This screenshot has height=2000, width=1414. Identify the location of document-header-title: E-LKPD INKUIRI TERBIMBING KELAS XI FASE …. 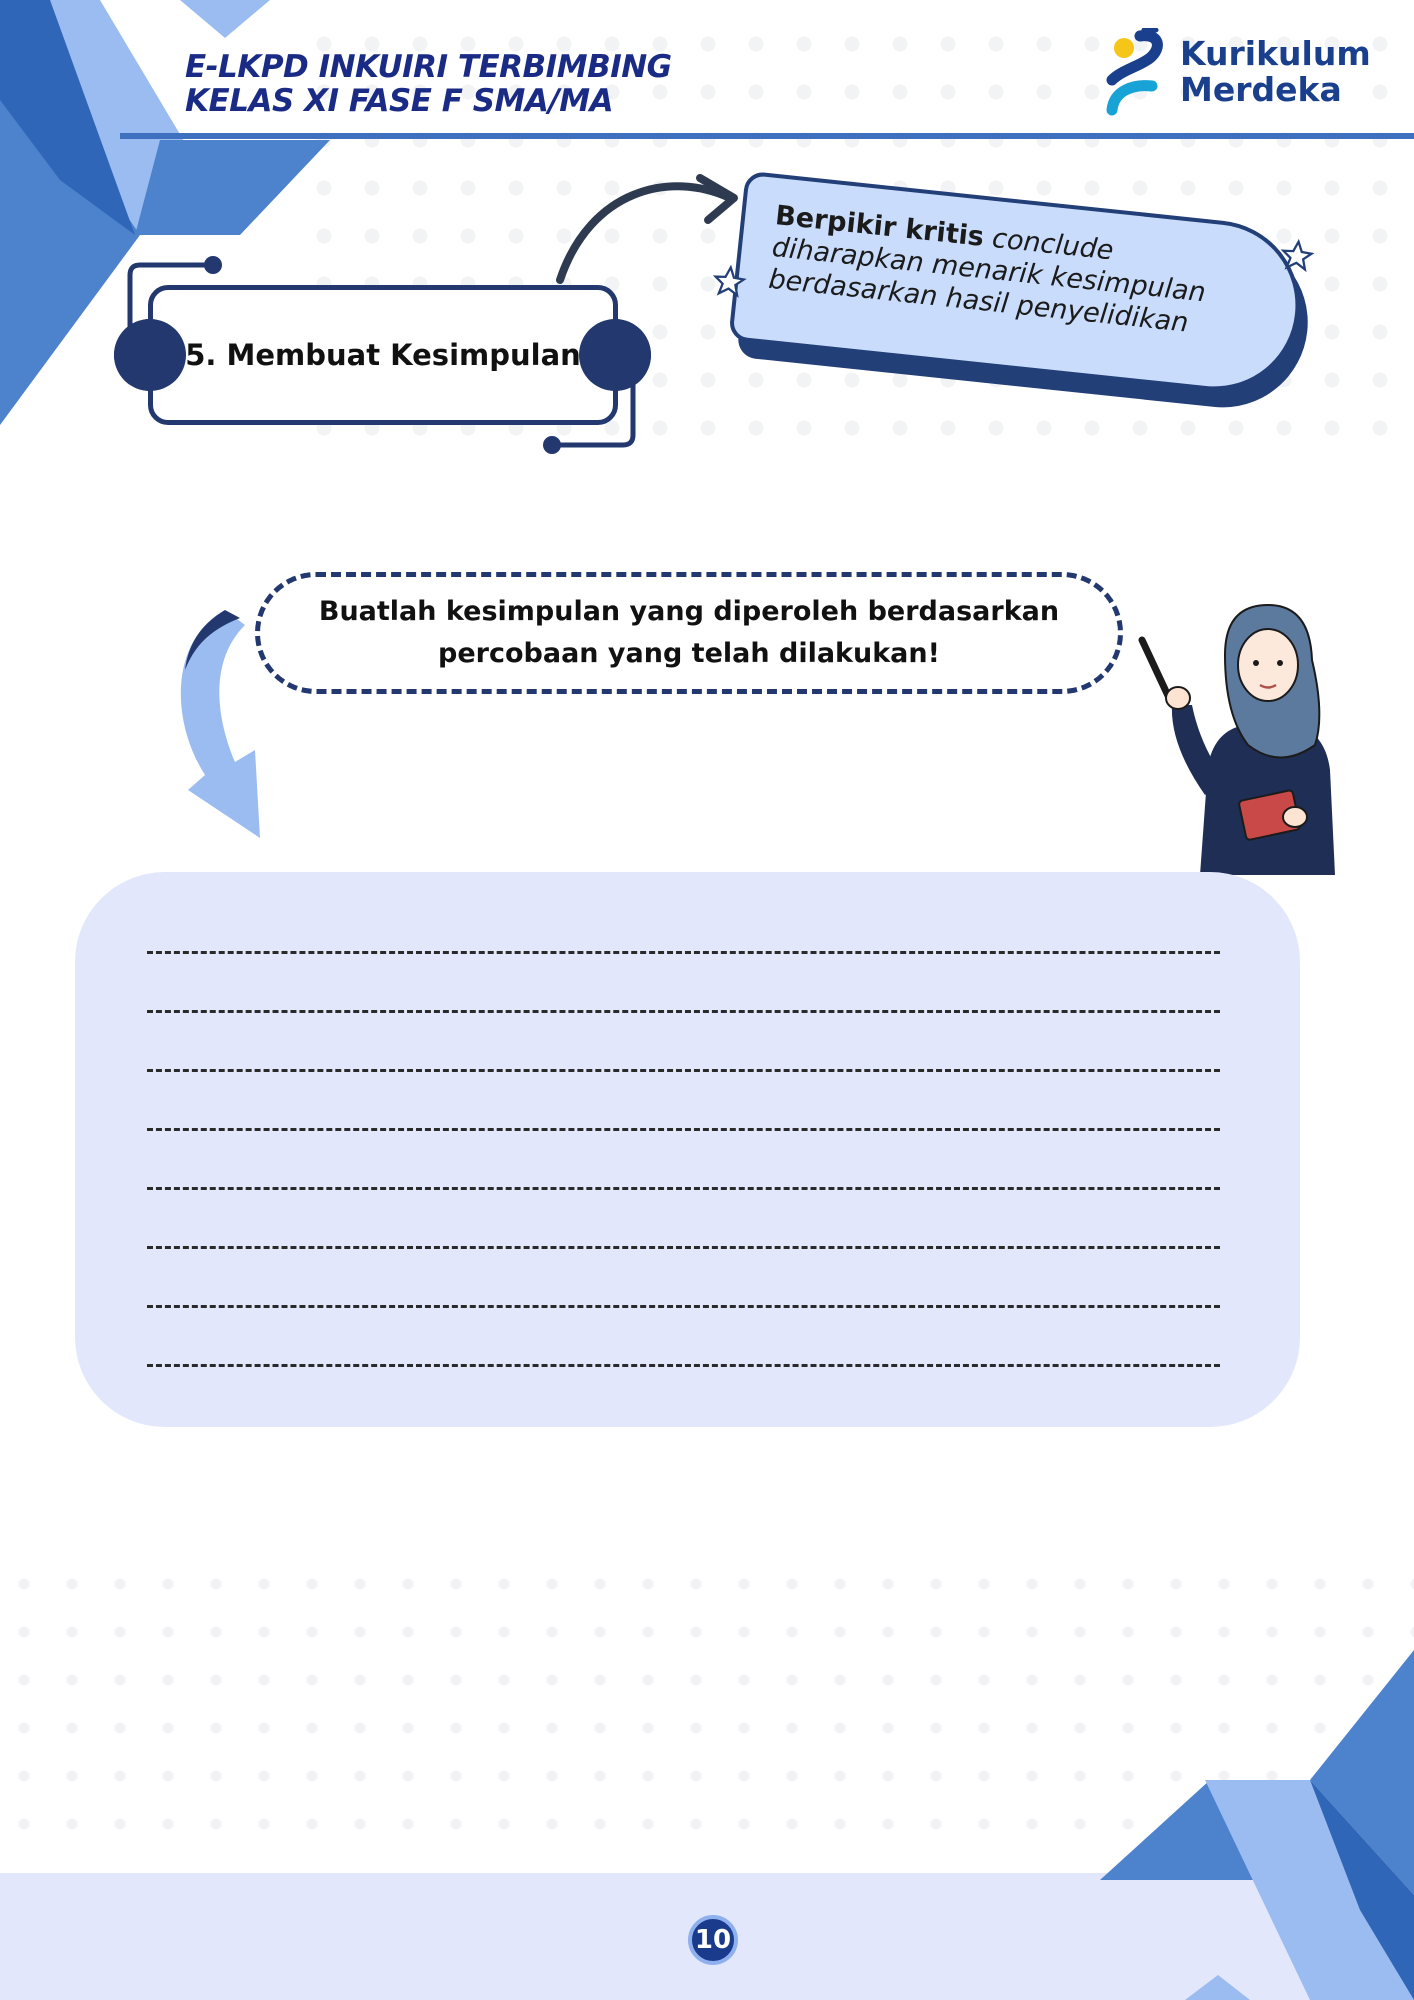
(465, 84).